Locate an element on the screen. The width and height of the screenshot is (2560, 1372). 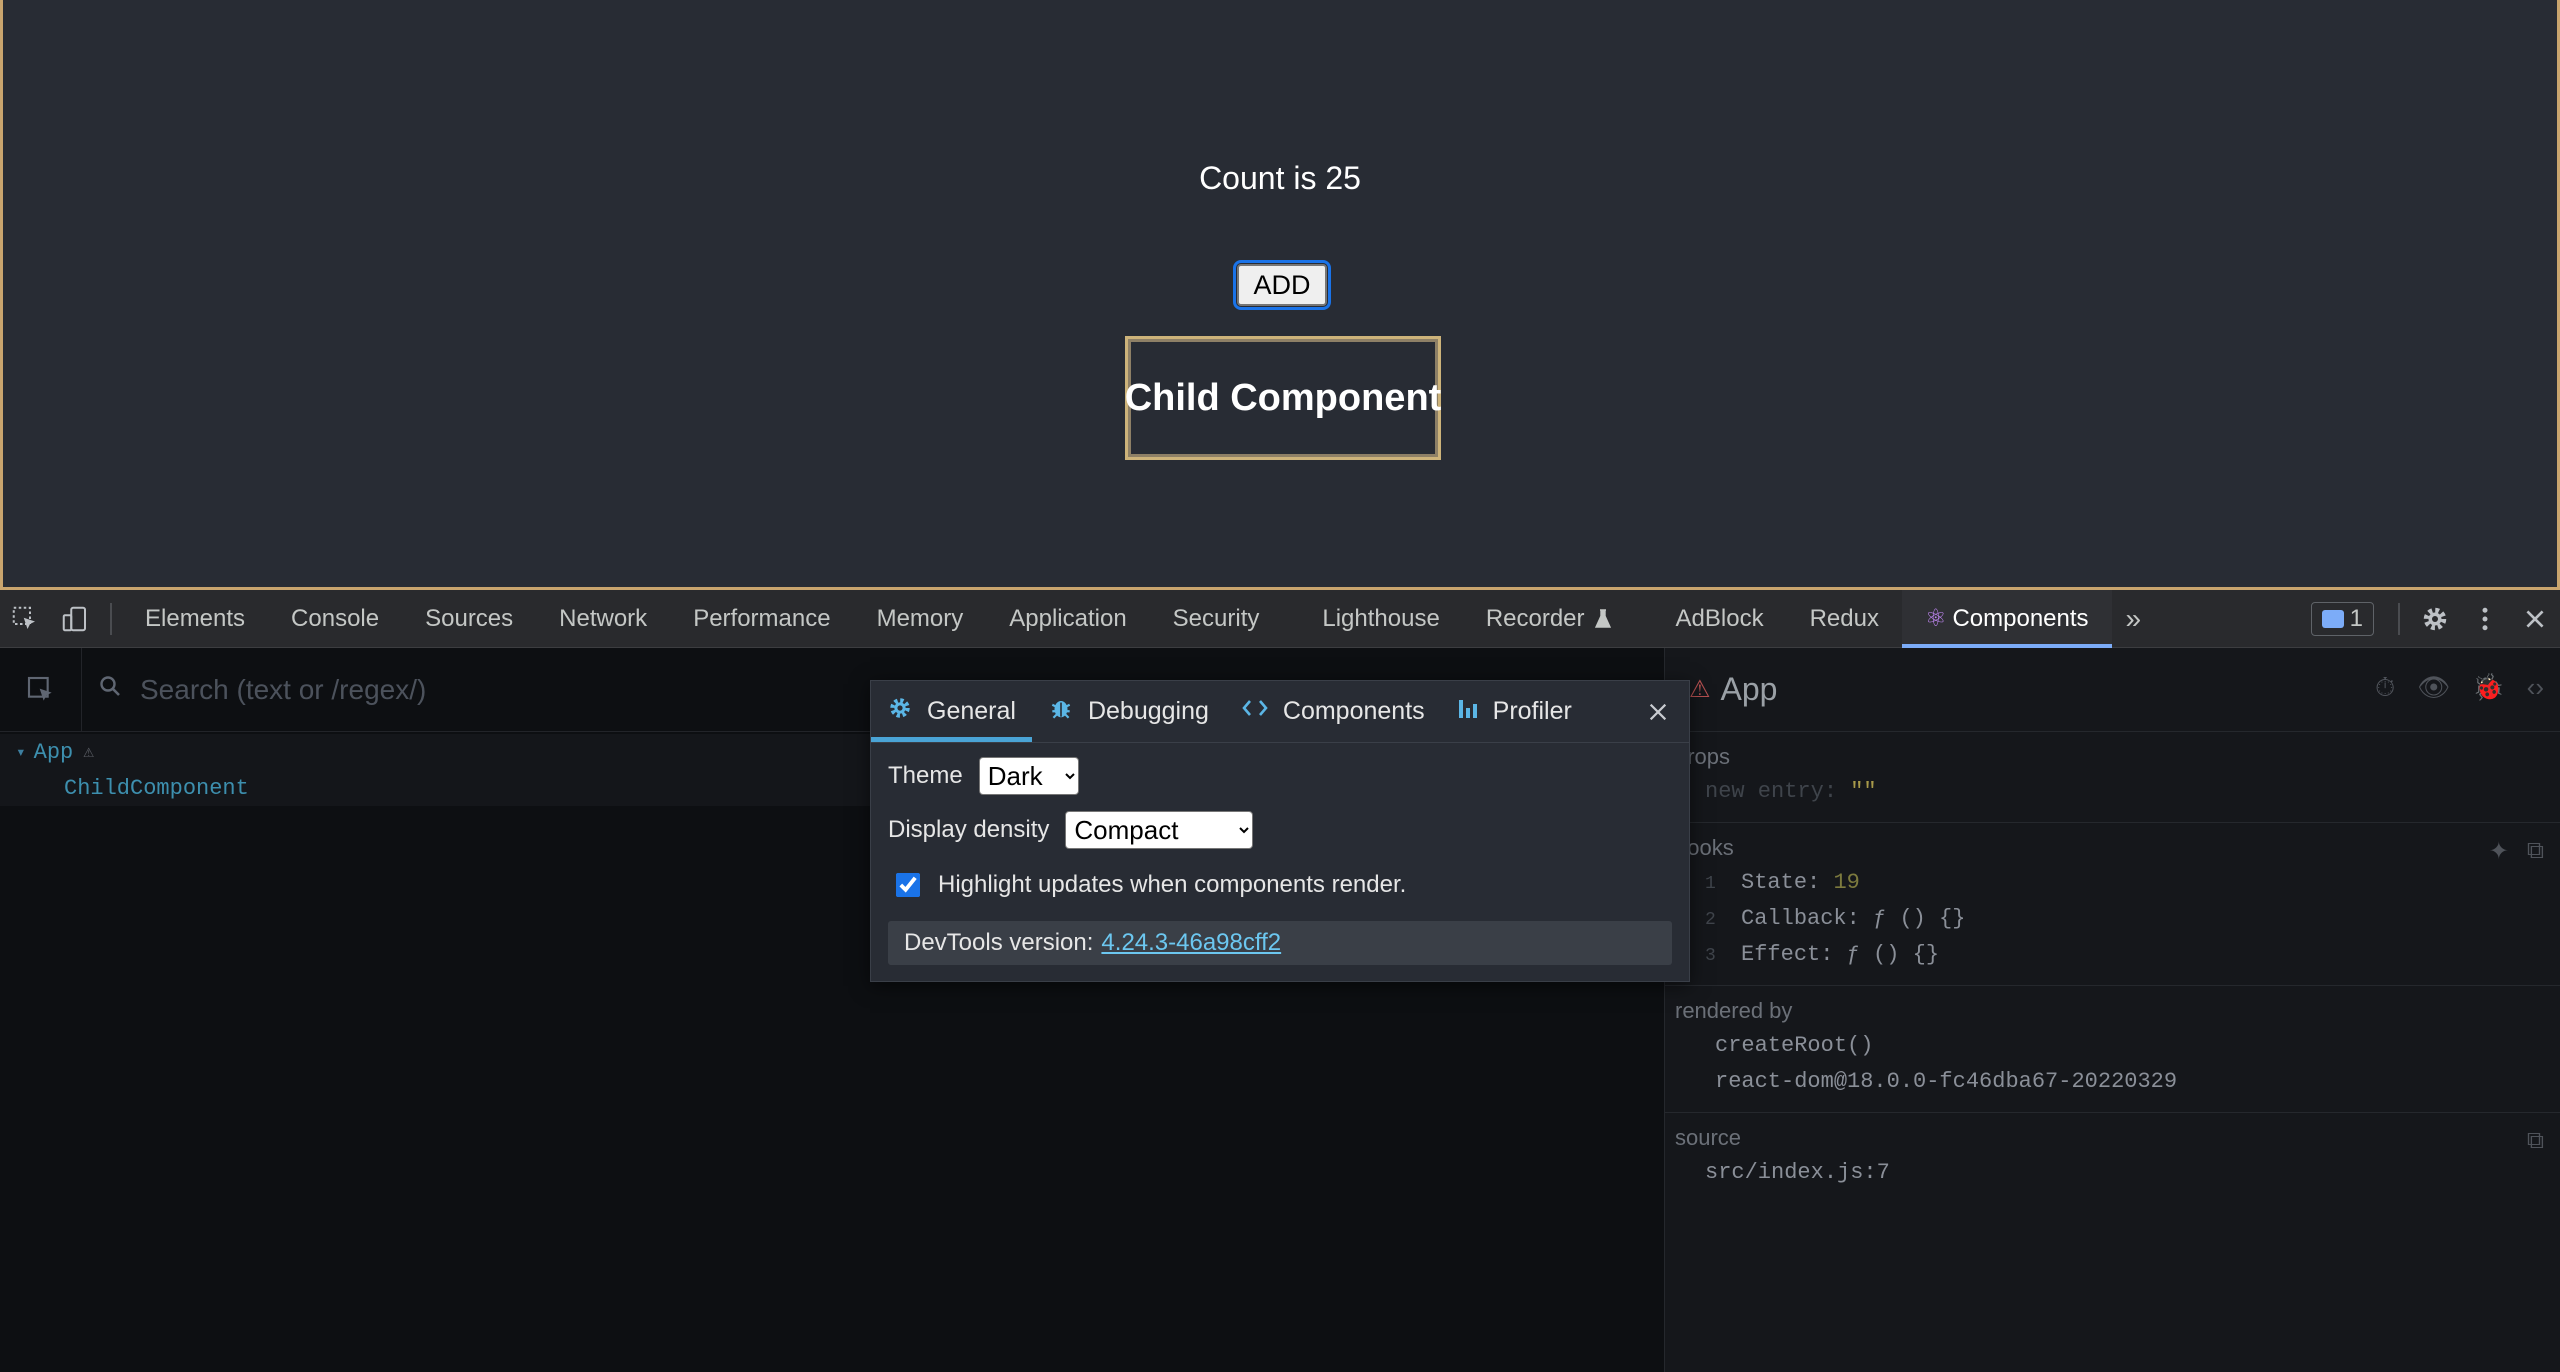
devtools-toolbar-right: 1 is located at coordinates (2435, 619).